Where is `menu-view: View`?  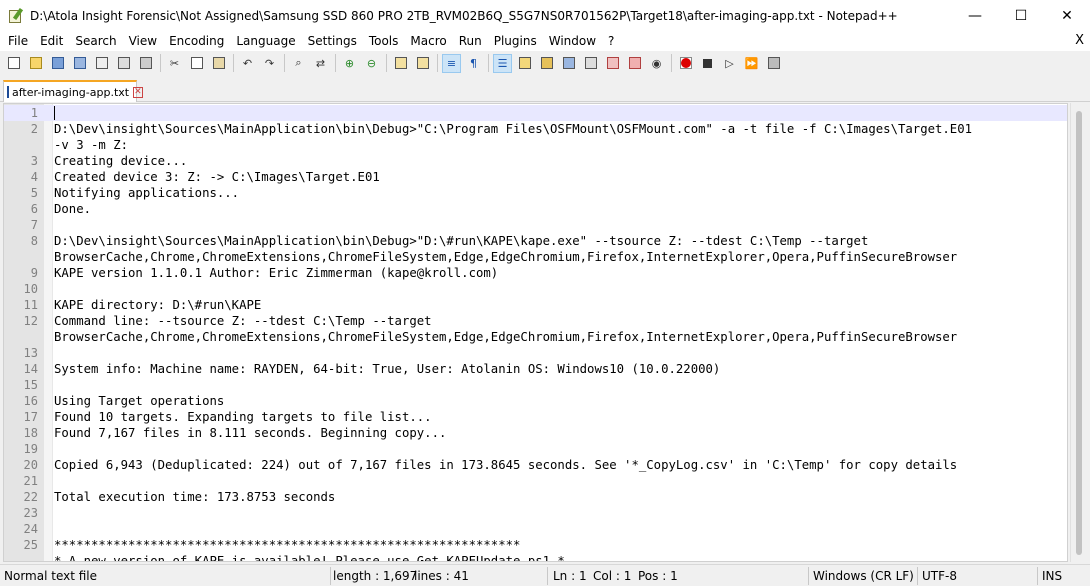 menu-view: View is located at coordinates (143, 41).